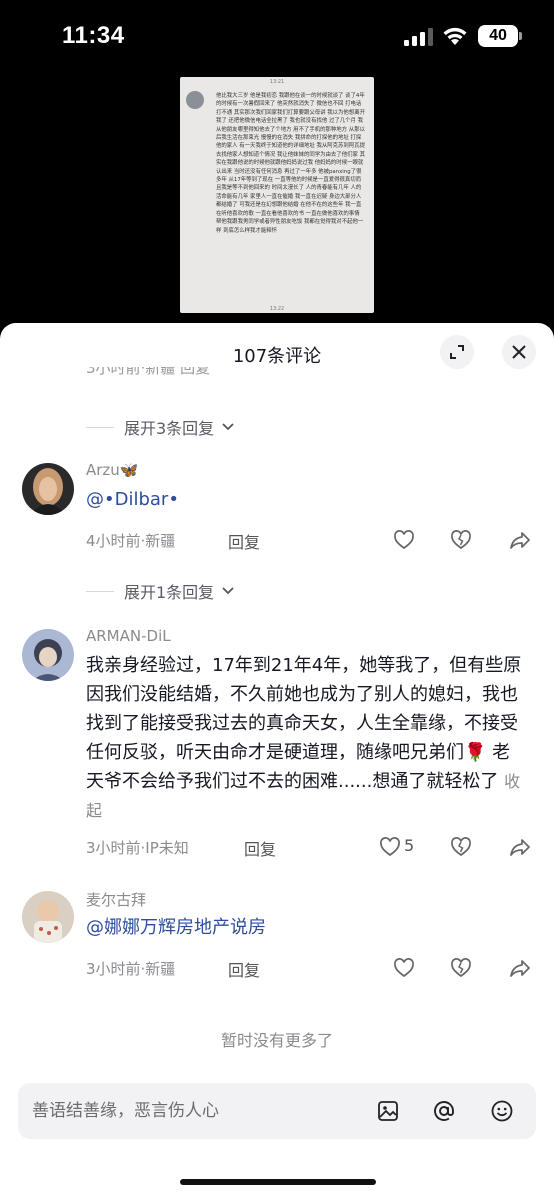 The image size is (554, 1200). I want to click on close-icon, so click(519, 352).